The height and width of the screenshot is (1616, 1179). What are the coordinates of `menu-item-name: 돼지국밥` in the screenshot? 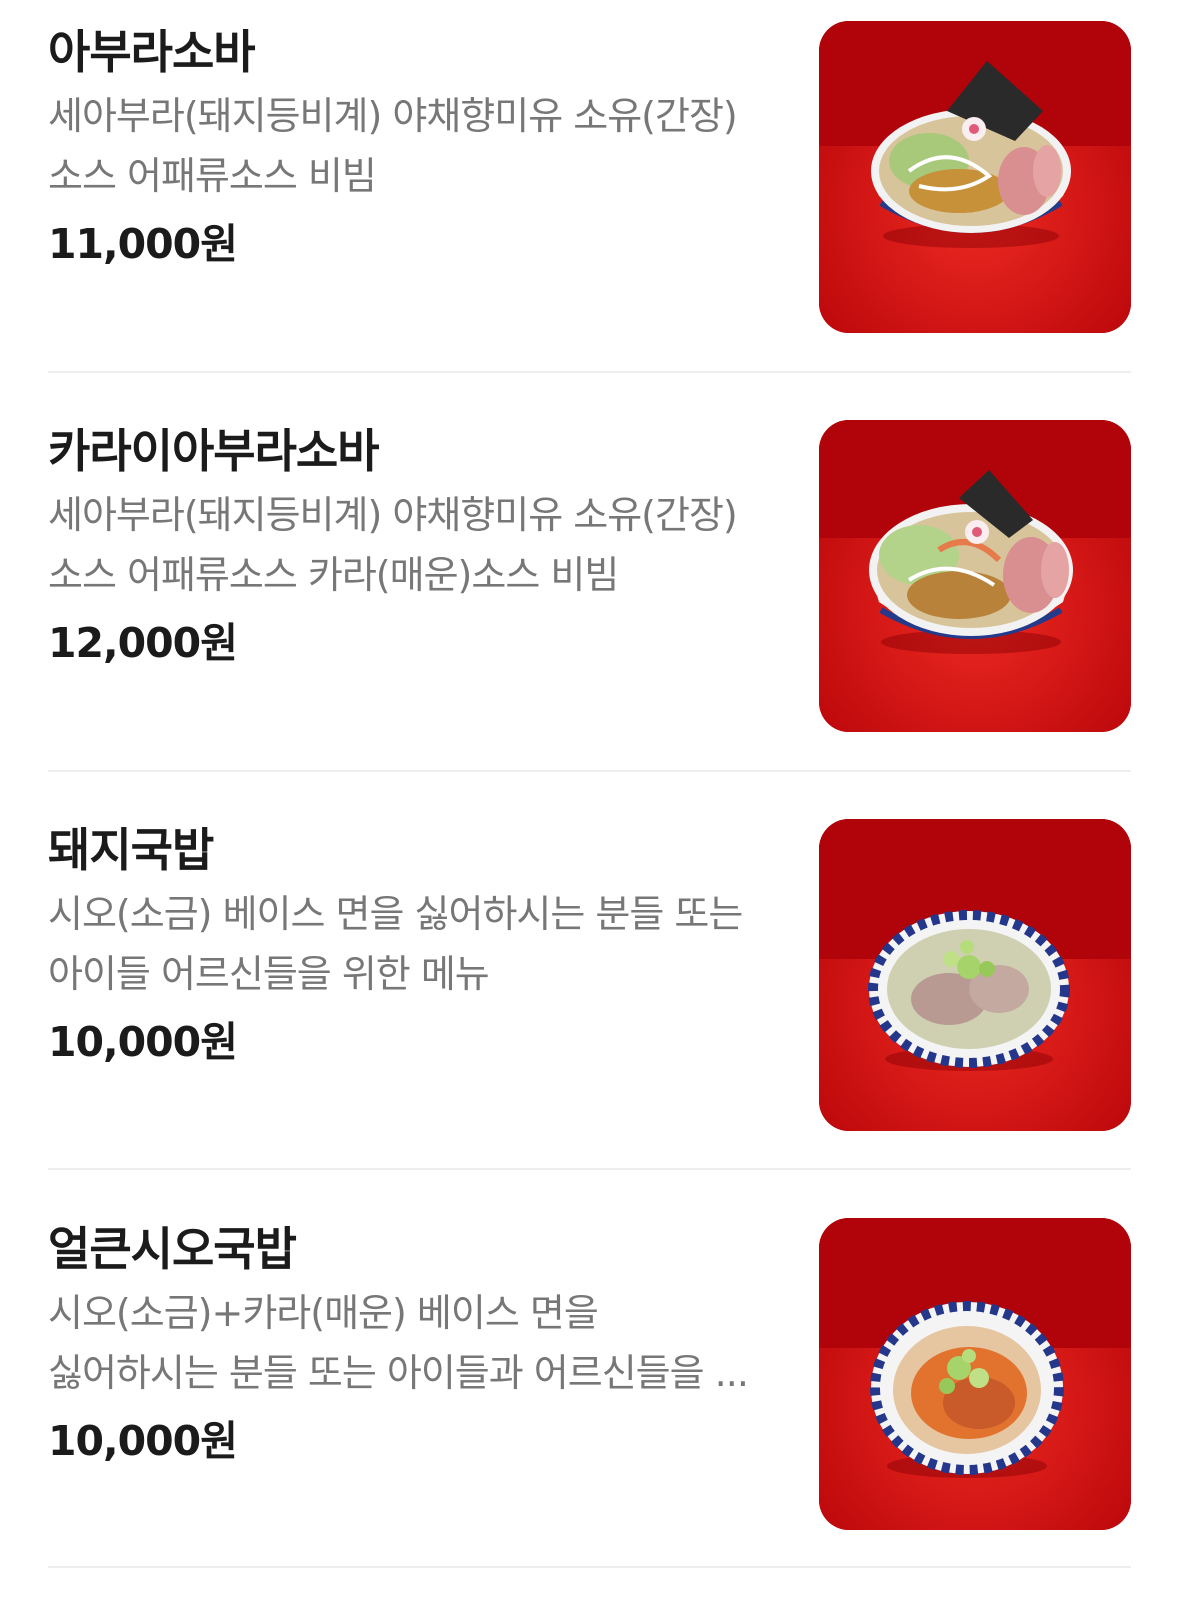 It's located at (131, 850).